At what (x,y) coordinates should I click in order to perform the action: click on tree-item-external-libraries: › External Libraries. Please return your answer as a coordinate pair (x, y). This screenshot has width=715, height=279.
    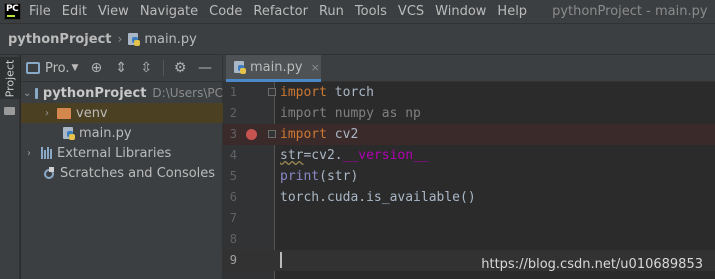
    Looking at the image, I should click on (122, 153).